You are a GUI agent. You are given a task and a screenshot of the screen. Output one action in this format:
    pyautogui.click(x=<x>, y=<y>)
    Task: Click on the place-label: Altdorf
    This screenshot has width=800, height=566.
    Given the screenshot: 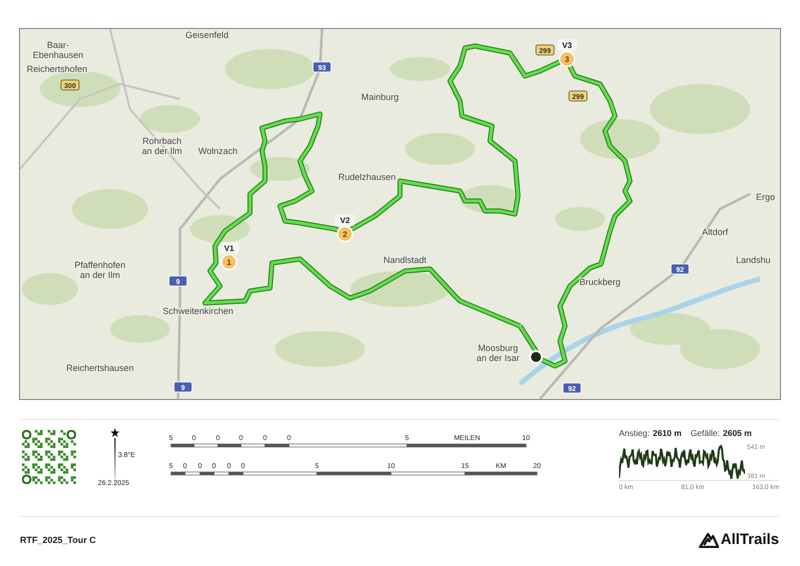 What is the action you would take?
    pyautogui.click(x=715, y=232)
    